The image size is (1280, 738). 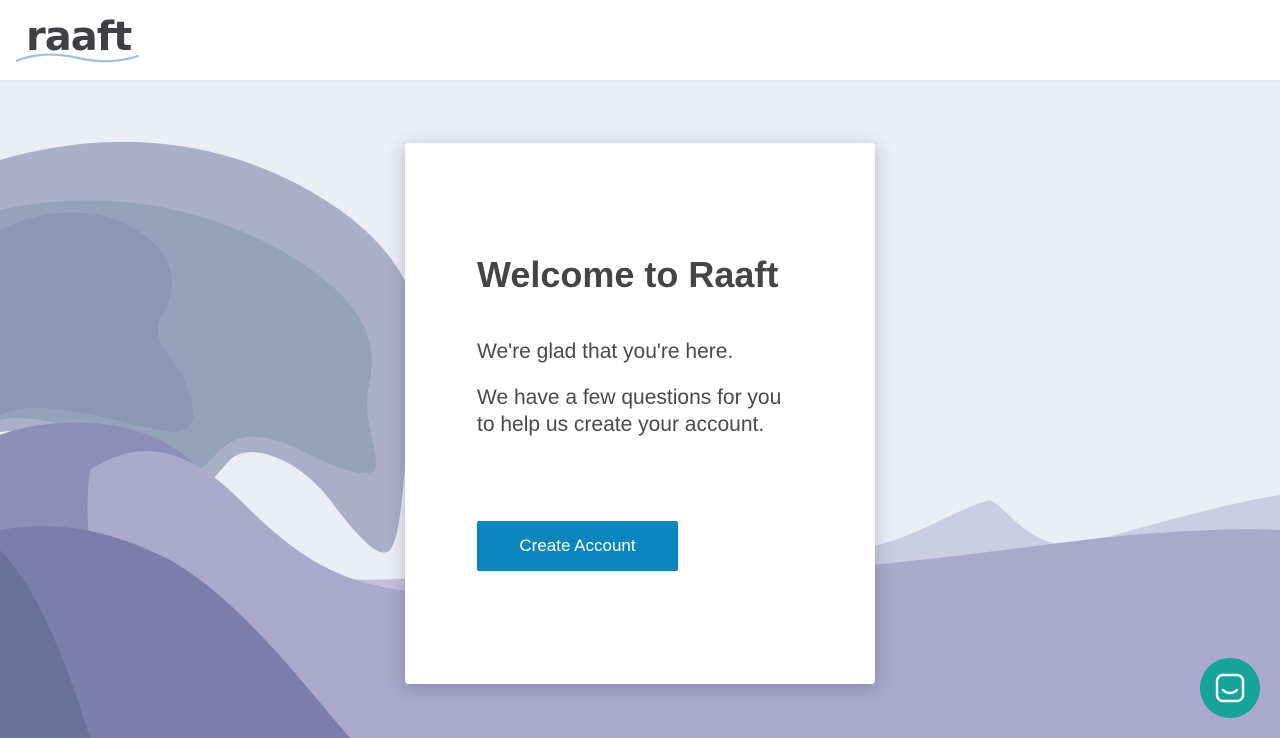 I want to click on welcome-title: Welcome to Raaft, so click(x=628, y=274).